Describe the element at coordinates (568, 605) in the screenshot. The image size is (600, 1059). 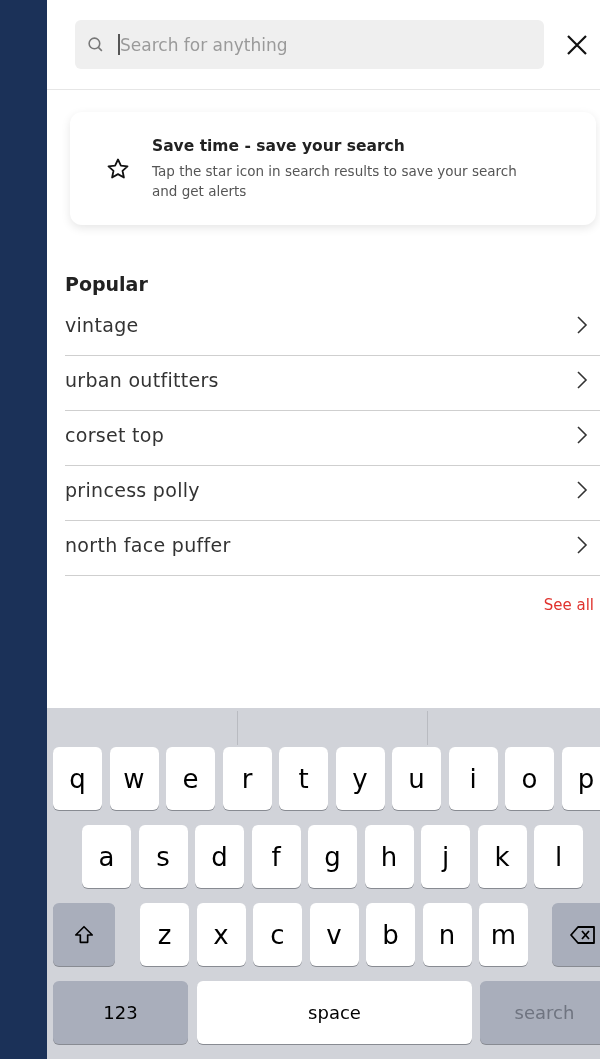
I see `see-all-link: See all` at that location.